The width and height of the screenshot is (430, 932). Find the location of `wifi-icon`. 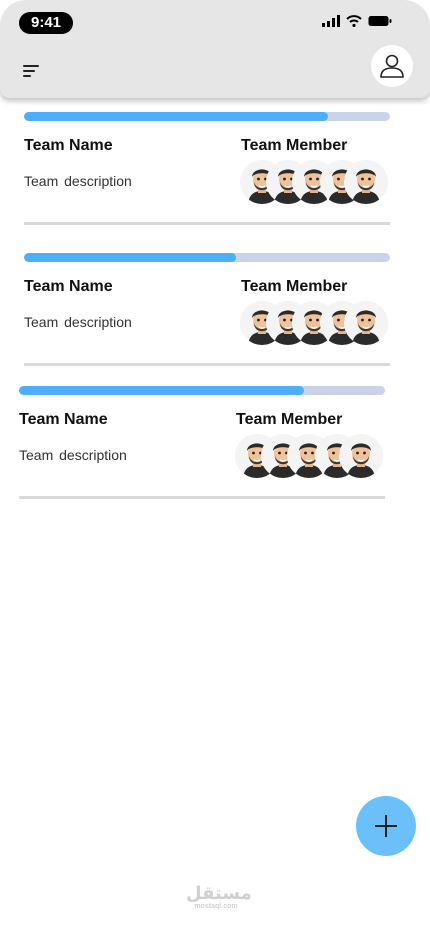

wifi-icon is located at coordinates (354, 21).